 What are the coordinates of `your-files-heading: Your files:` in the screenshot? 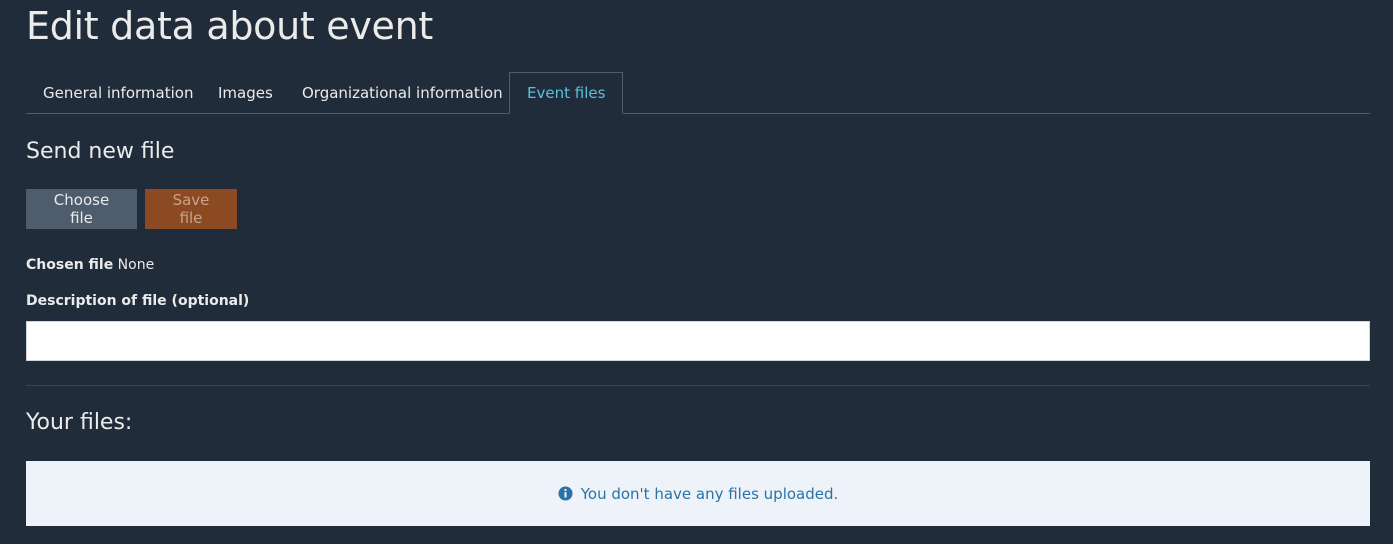 It's located at (79, 422).